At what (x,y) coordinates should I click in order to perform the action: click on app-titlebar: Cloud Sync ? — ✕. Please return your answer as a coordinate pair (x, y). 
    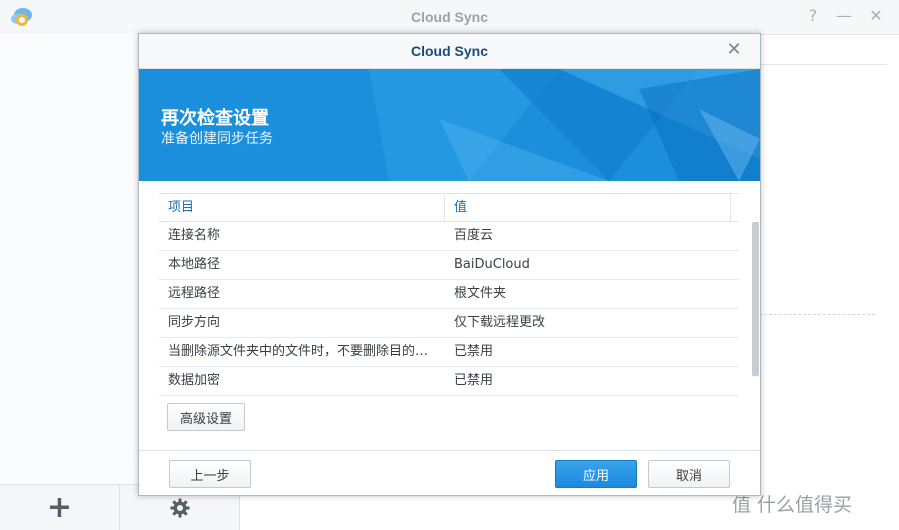
    Looking at the image, I should click on (449, 17).